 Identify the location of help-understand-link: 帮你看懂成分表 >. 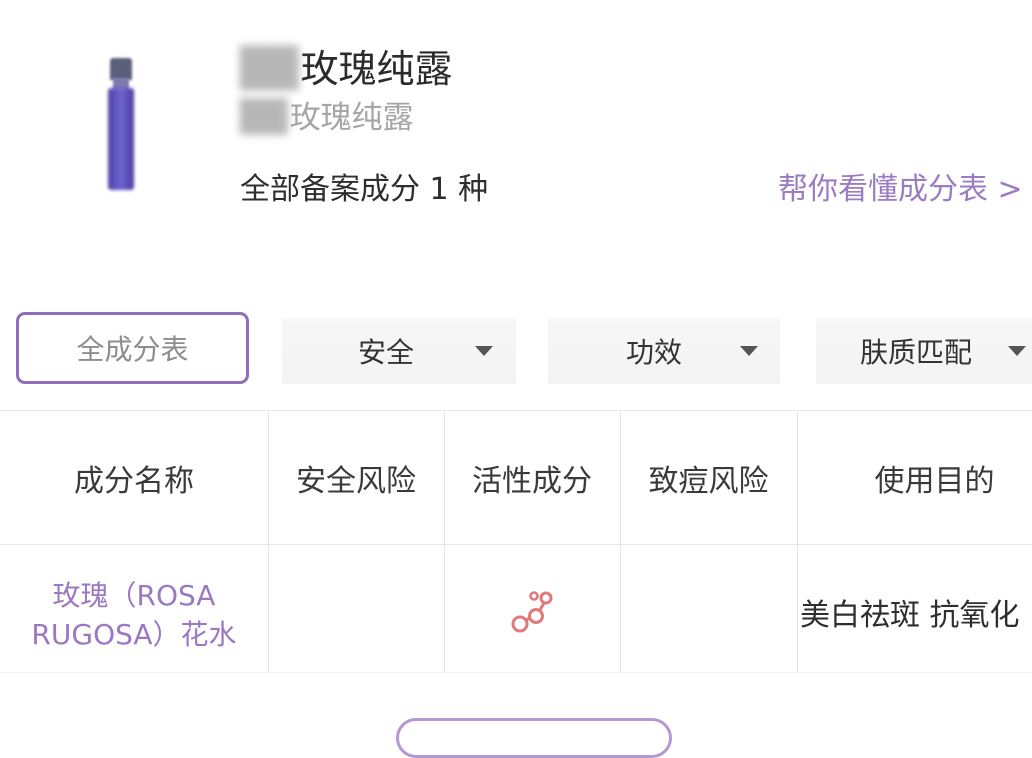
(900, 186).